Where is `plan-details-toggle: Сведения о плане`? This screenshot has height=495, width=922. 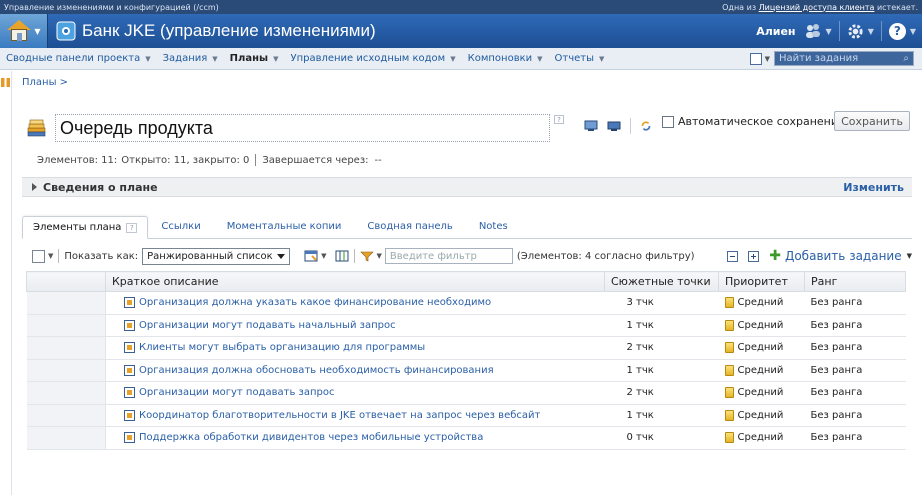 plan-details-toggle: Сведения о плане is located at coordinates (95, 187).